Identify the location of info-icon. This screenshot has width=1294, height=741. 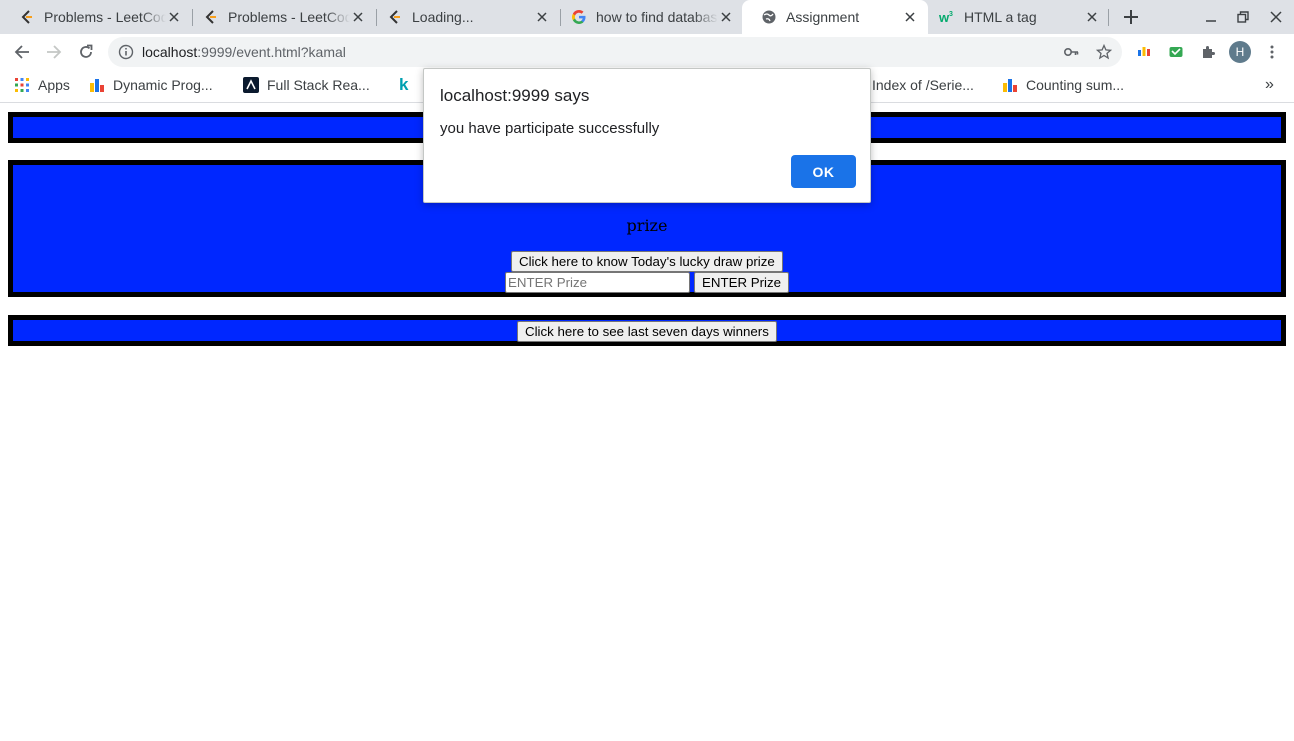
(126, 52).